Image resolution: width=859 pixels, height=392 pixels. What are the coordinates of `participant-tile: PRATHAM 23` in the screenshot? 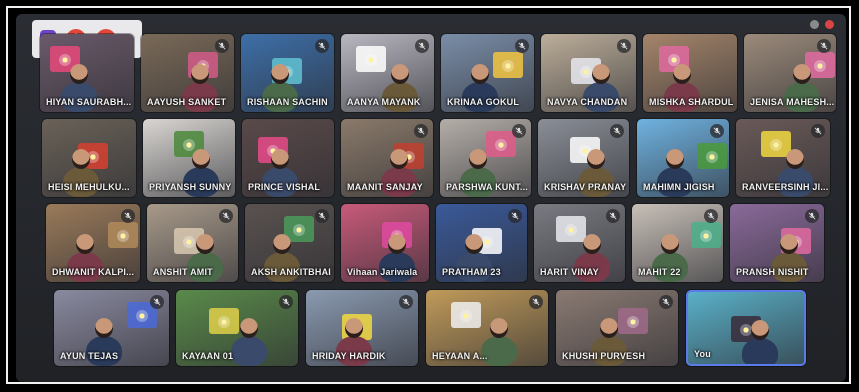 It's located at (481, 243).